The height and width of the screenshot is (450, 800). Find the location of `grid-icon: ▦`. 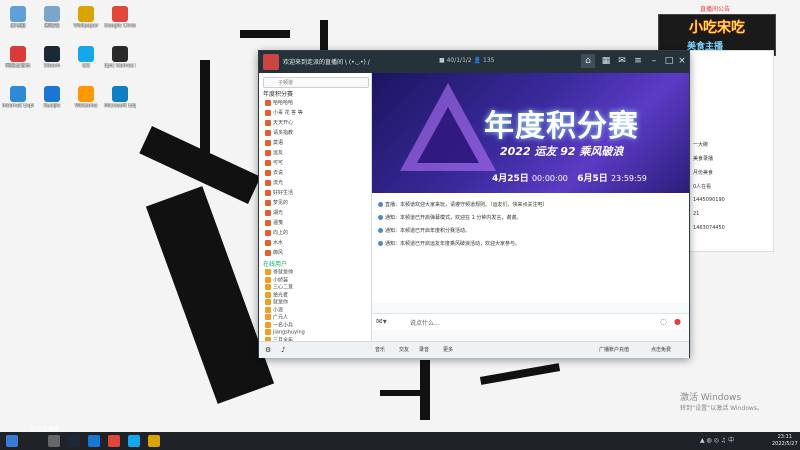

grid-icon: ▦ is located at coordinates (606, 61).